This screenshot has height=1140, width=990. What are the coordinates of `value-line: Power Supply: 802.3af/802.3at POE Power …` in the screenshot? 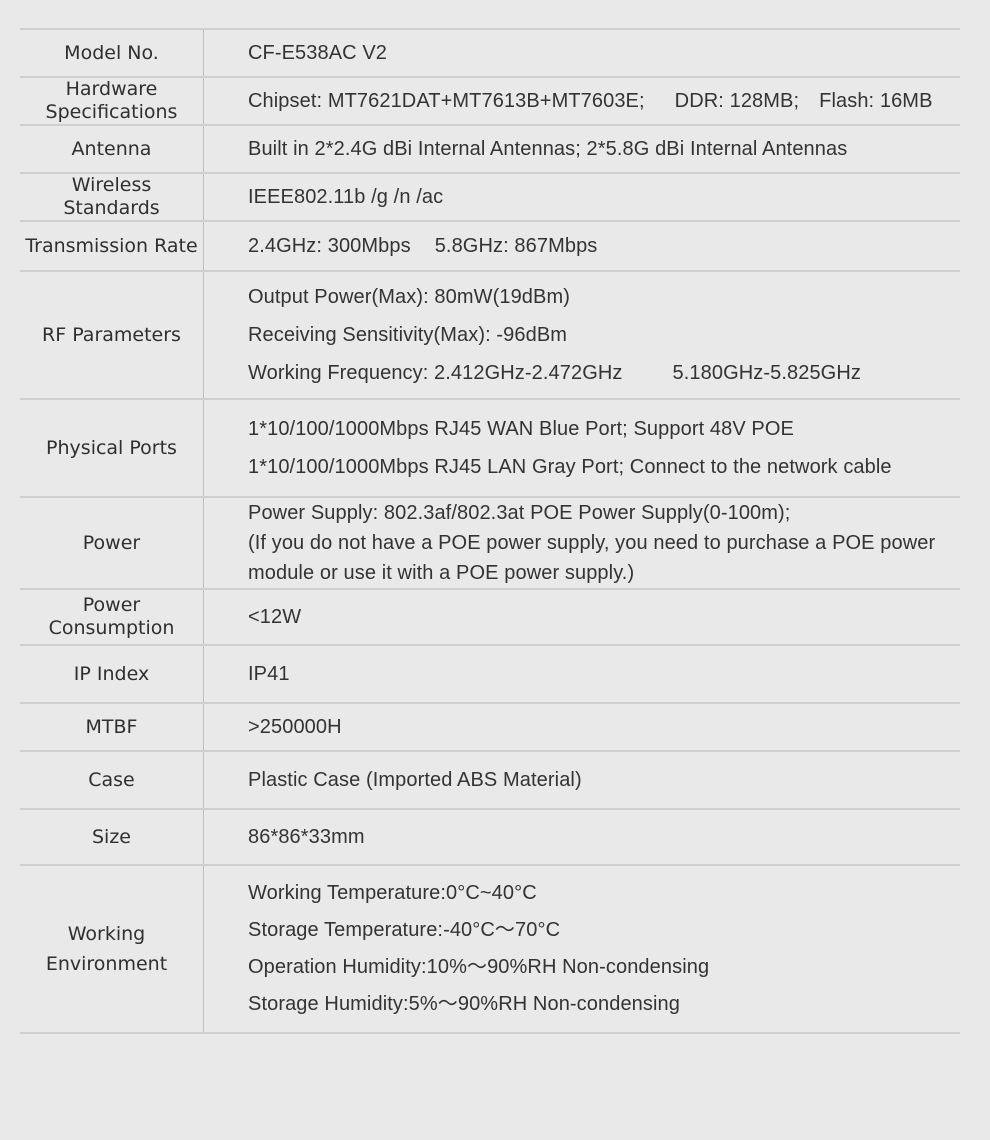 It's located at (519, 513).